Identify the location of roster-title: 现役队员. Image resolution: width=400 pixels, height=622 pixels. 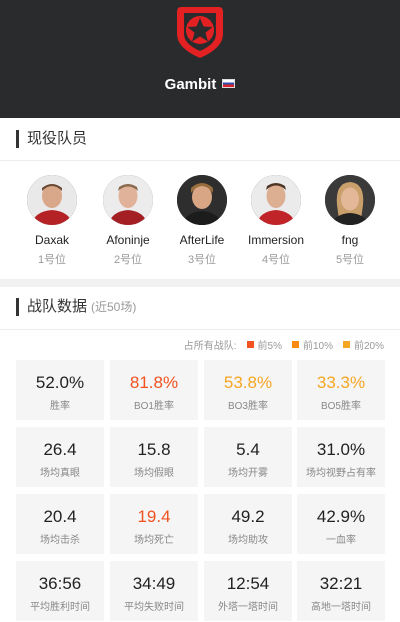
(51, 139).